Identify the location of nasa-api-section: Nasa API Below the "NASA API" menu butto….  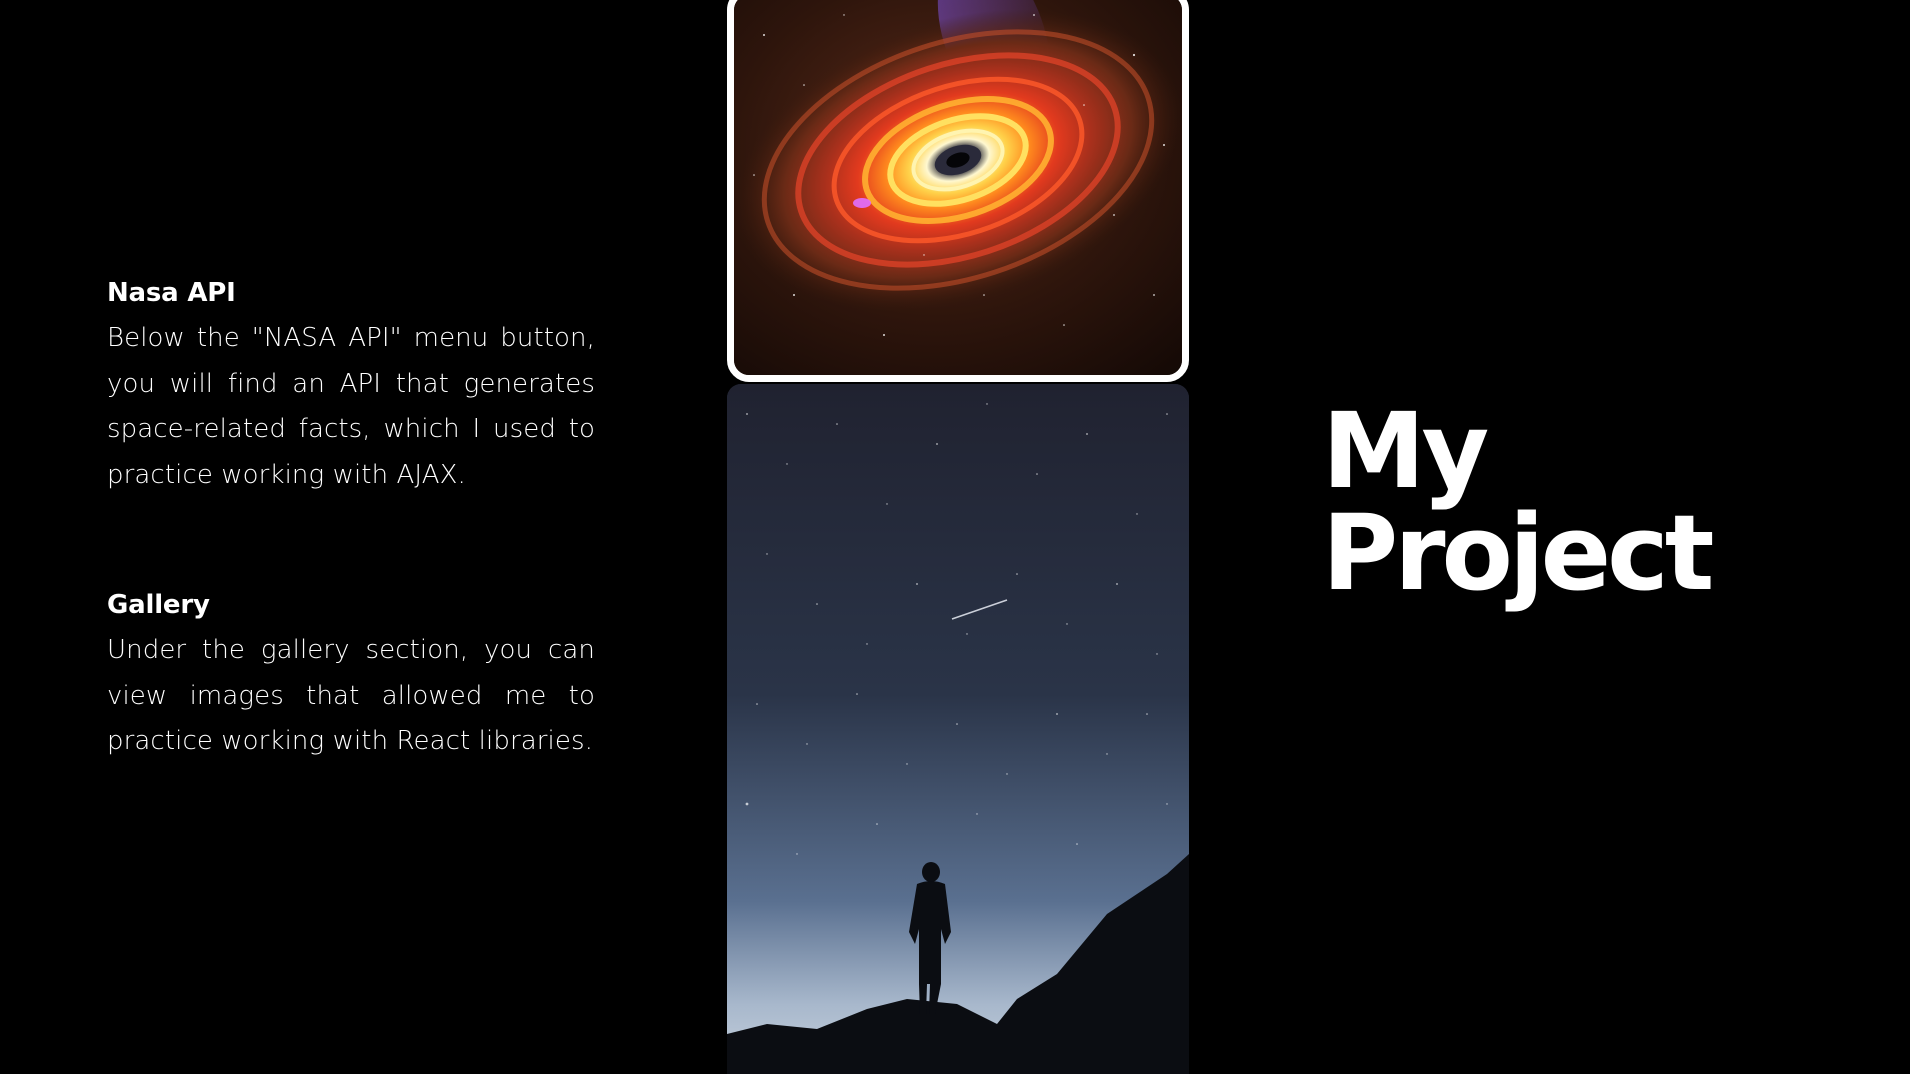
(351, 387).